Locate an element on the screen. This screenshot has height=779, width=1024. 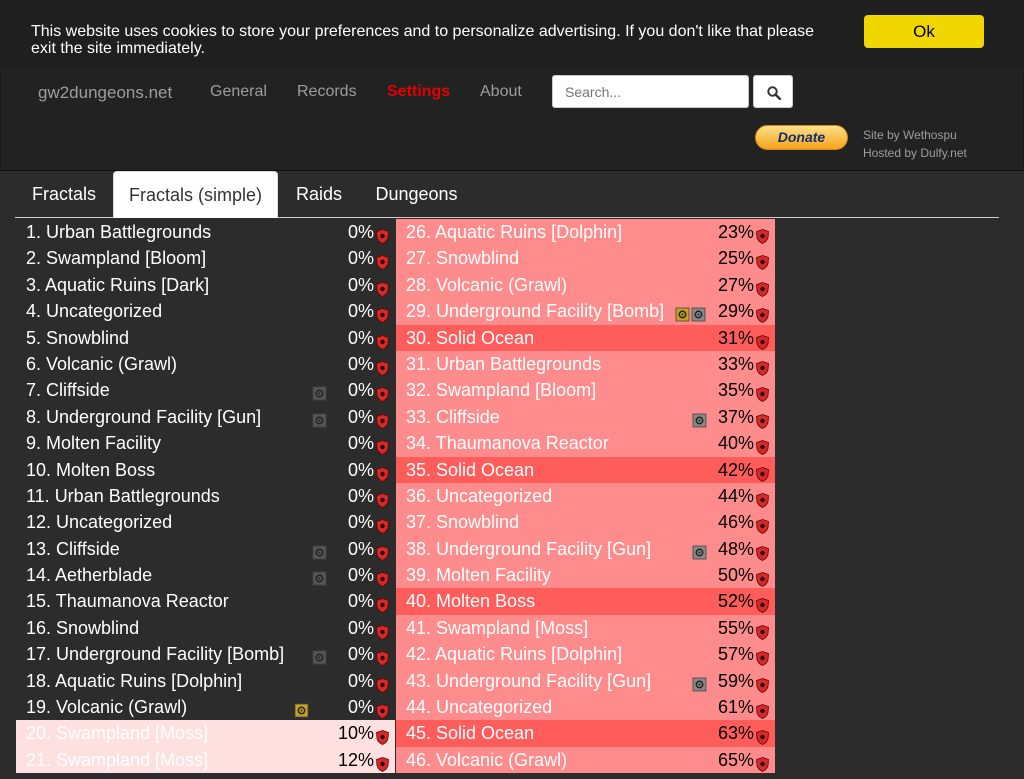
nav-general: General is located at coordinates (238, 92).